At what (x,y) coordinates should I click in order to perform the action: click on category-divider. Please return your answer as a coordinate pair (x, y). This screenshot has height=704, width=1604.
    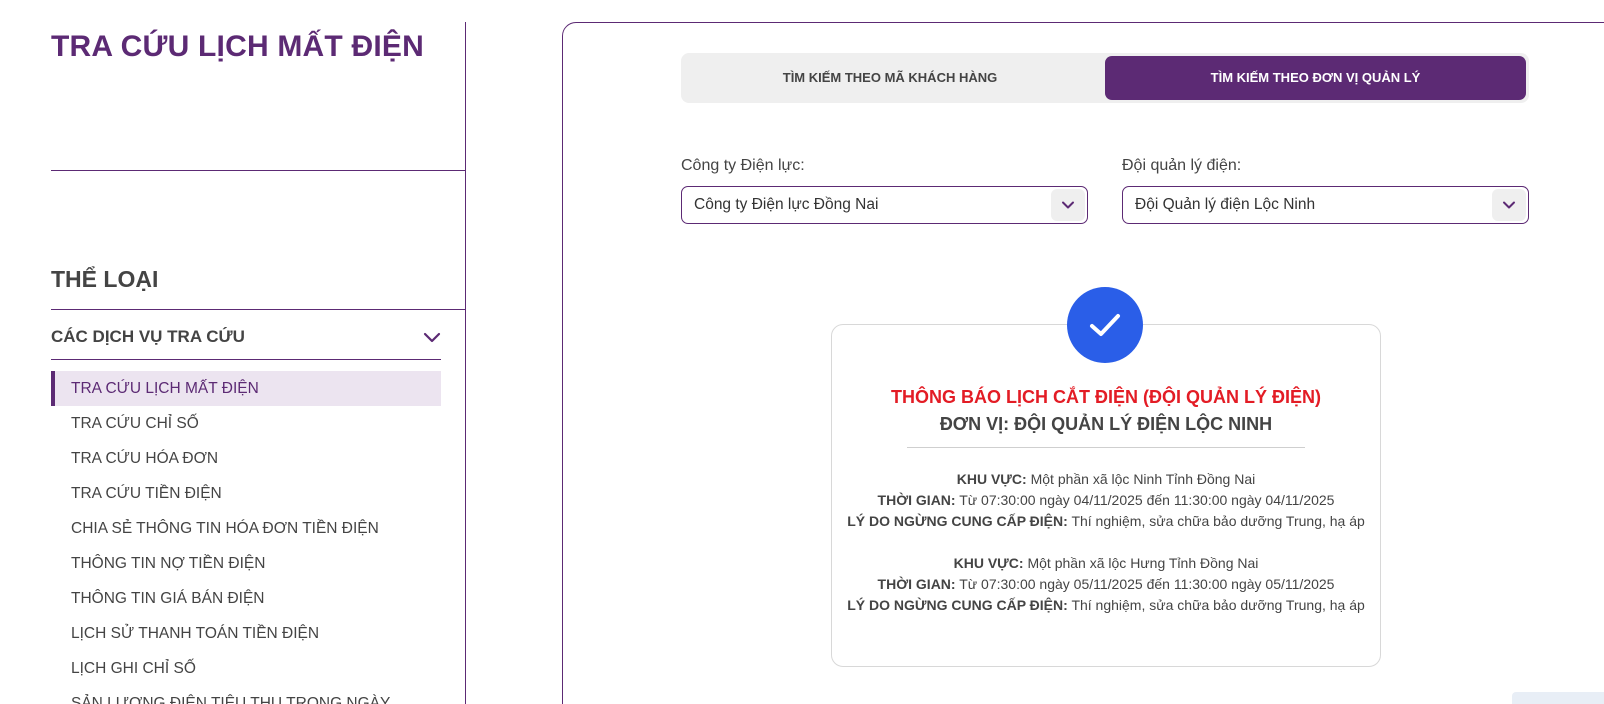
    Looking at the image, I should click on (258, 309).